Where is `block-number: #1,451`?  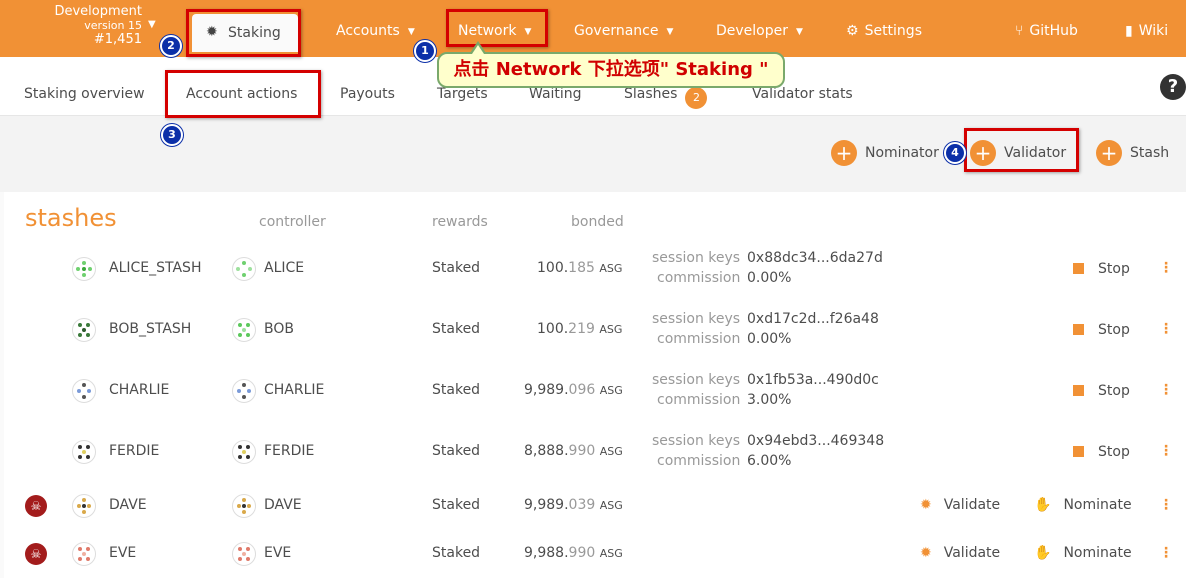 block-number: #1,451 is located at coordinates (117, 39).